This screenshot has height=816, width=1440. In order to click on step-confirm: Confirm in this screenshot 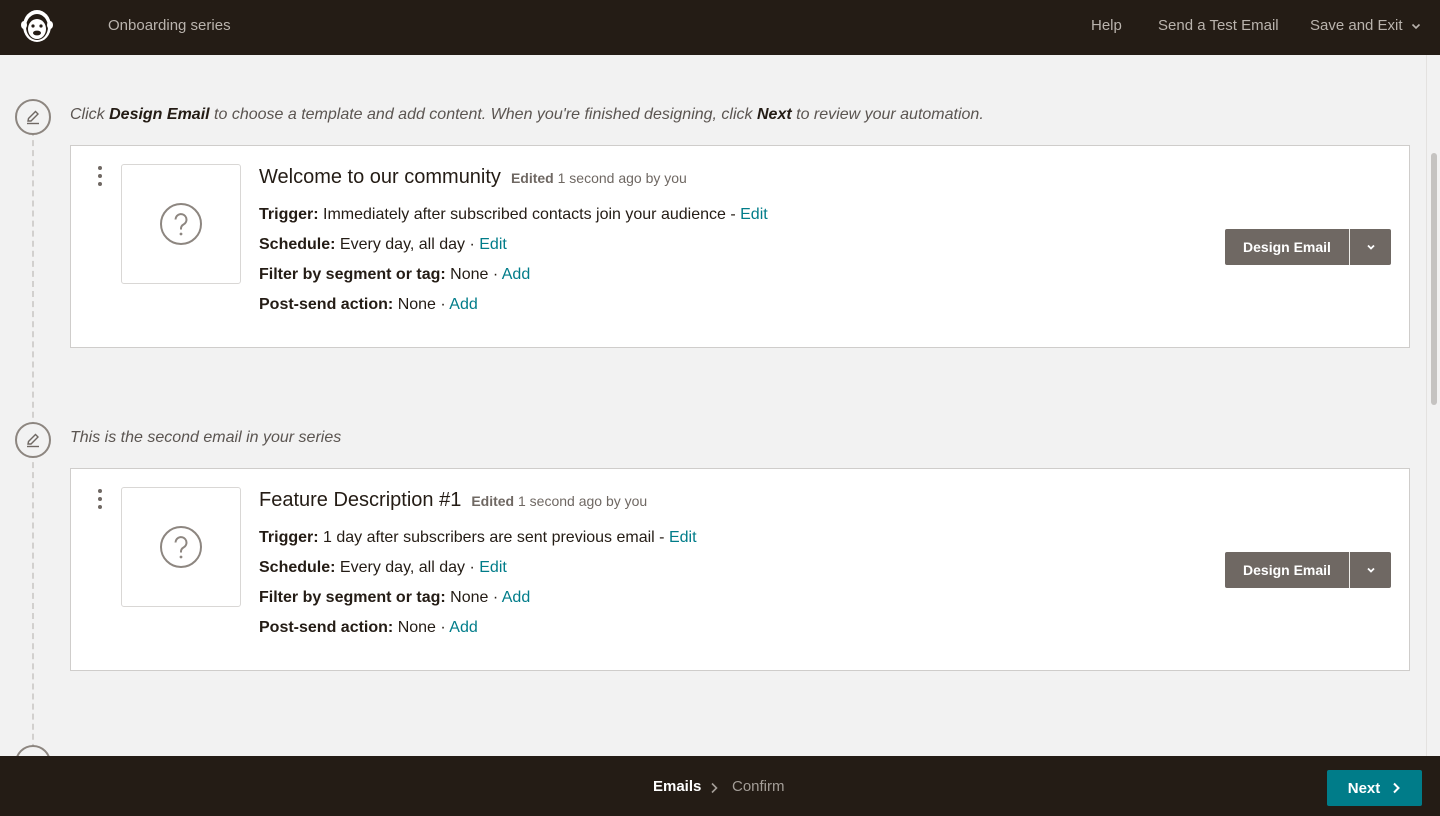, I will do `click(758, 786)`.